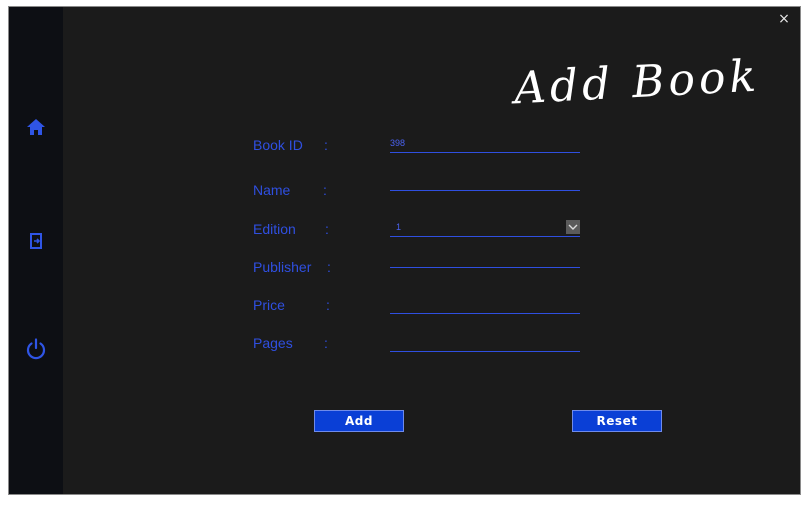 The image size is (806, 506). What do you see at coordinates (327, 229) in the screenshot?
I see `edition-colon: :` at bounding box center [327, 229].